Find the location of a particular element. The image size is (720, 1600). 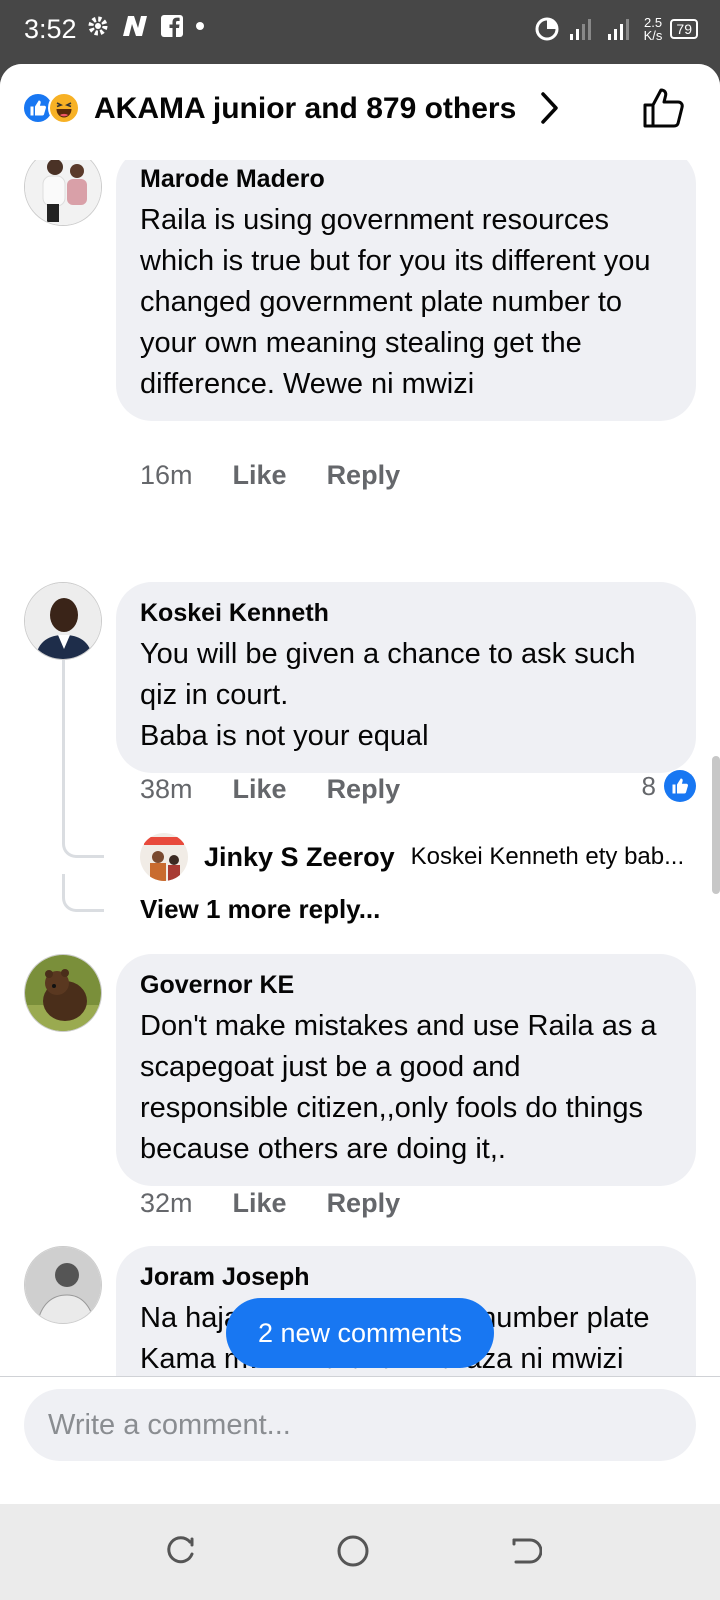

data-saver-icon is located at coordinates (547, 29).